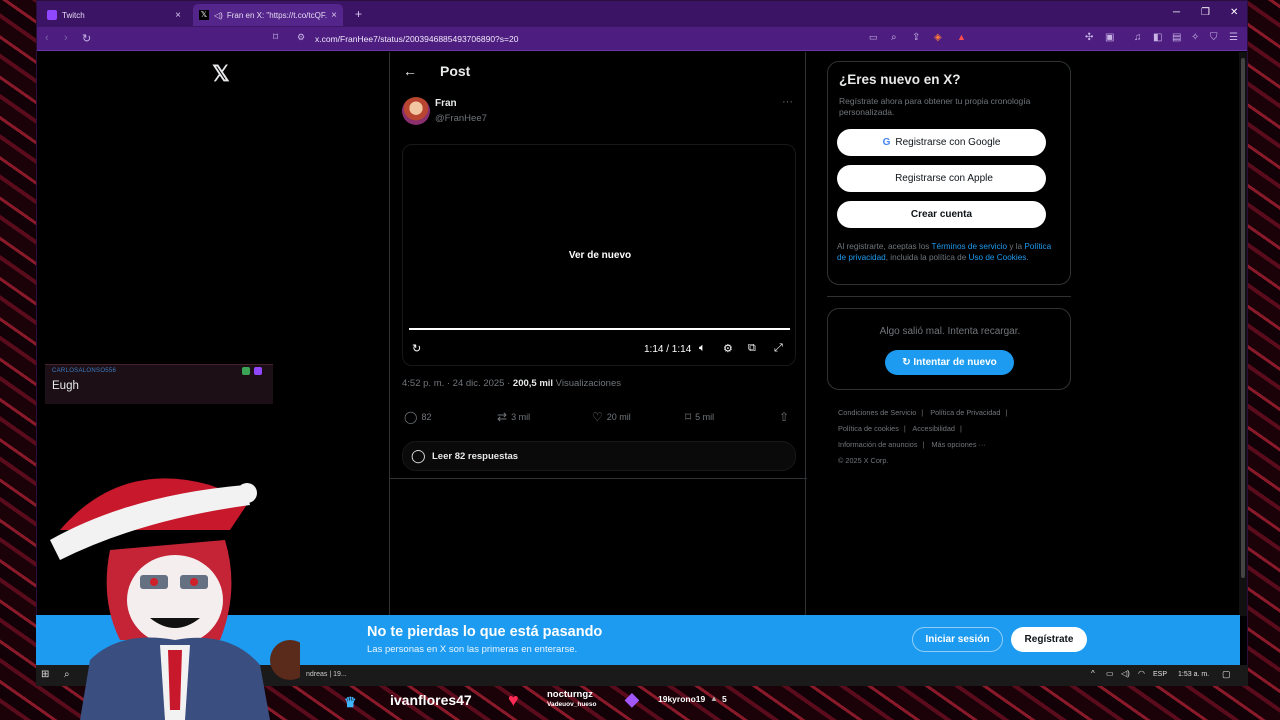 This screenshot has width=1280, height=720. Describe the element at coordinates (47, 38) in the screenshot. I see `back-icon: ‹` at that location.